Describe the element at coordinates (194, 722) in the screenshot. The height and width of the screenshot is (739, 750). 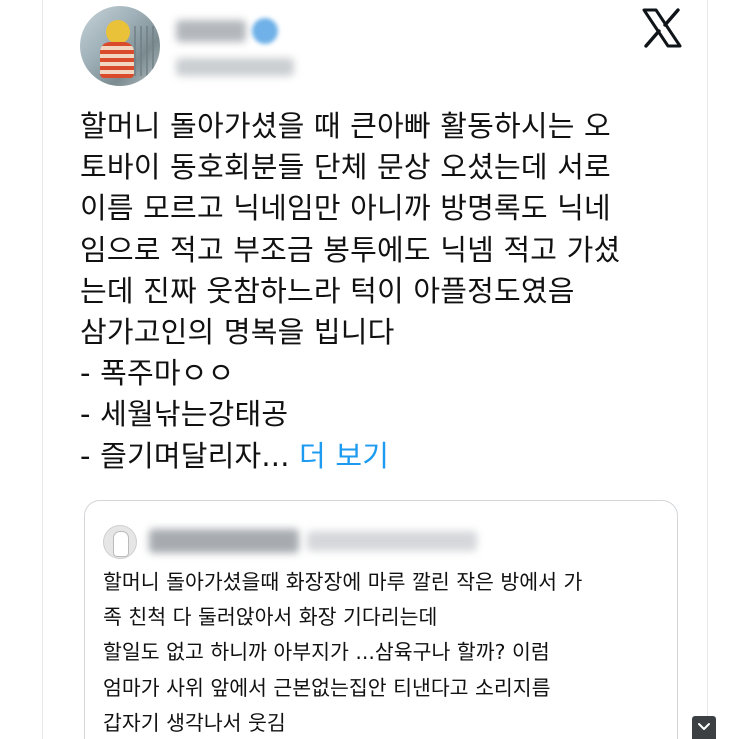
I see `quote-line: 갑자기 생각나서 웃김` at that location.